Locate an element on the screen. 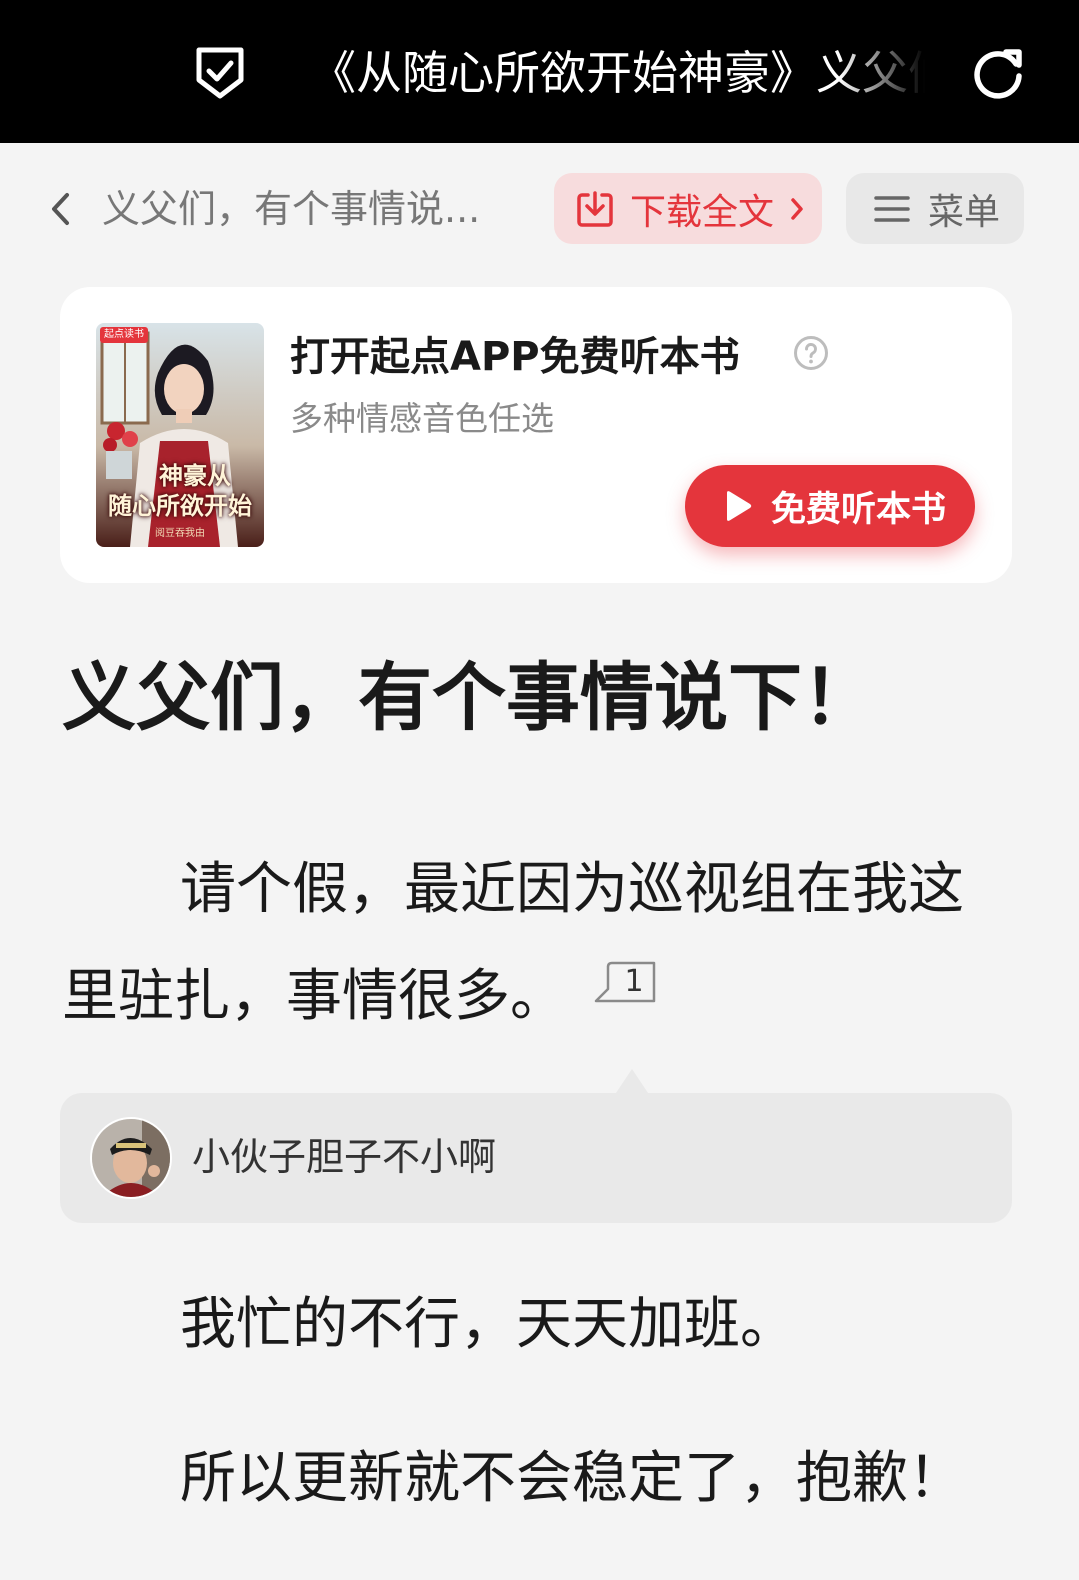  download-icon is located at coordinates (595, 208).